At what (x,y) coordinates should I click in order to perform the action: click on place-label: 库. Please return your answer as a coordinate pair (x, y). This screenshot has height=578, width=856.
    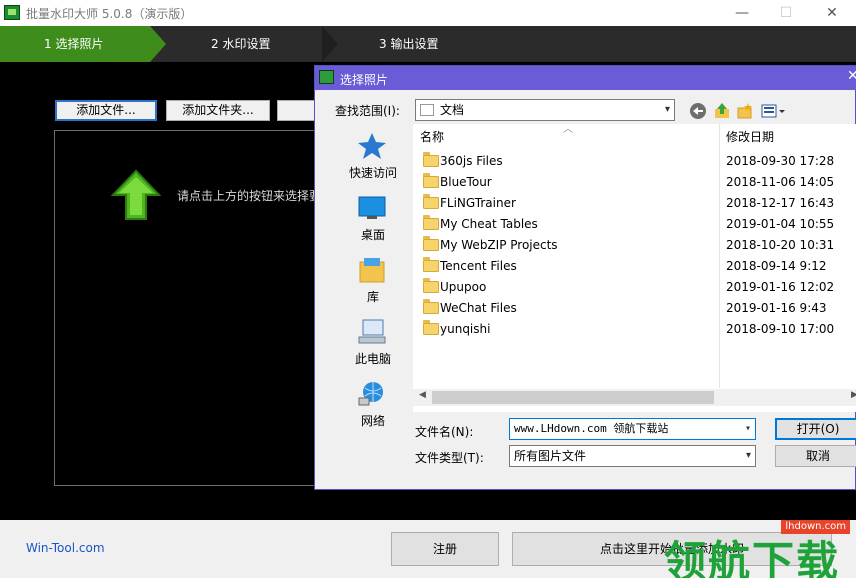
    Looking at the image, I should click on (372, 297).